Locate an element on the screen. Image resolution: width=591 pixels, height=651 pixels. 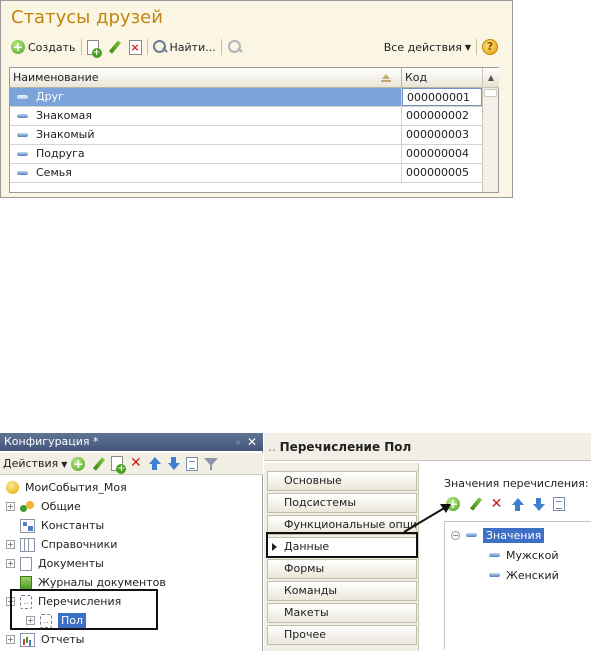
table-row: Знакомая 000000002 is located at coordinates (246, 116).